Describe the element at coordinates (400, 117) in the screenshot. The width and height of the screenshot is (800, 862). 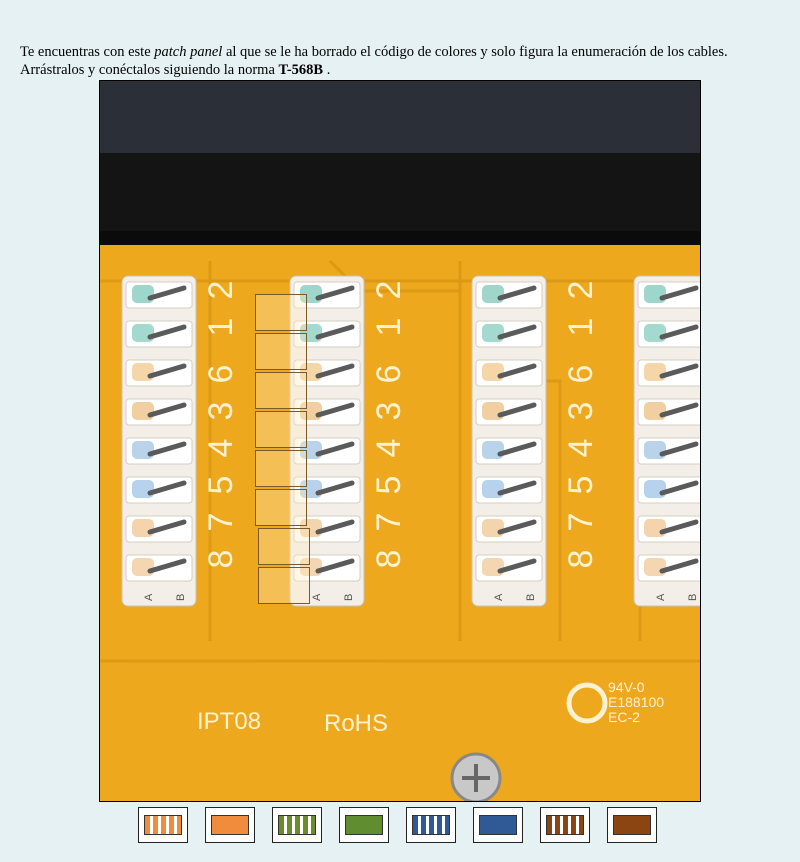
I see `connector-housing-top` at that location.